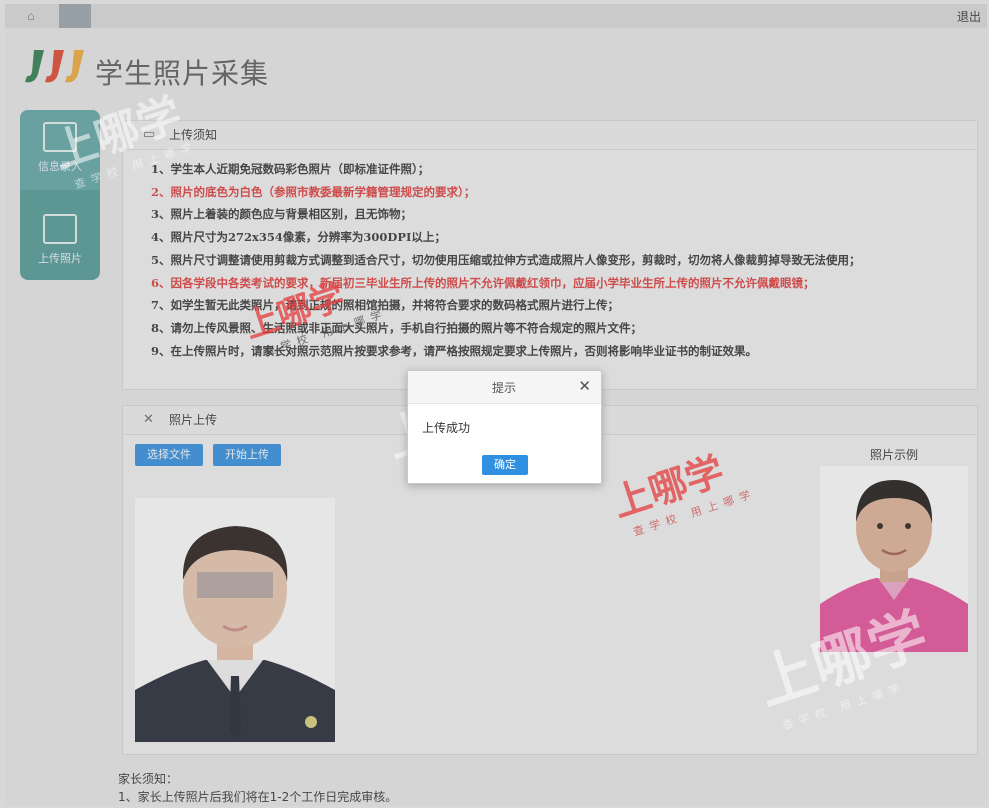 This screenshot has width=989, height=808. I want to click on logo-icon, so click(54, 66).